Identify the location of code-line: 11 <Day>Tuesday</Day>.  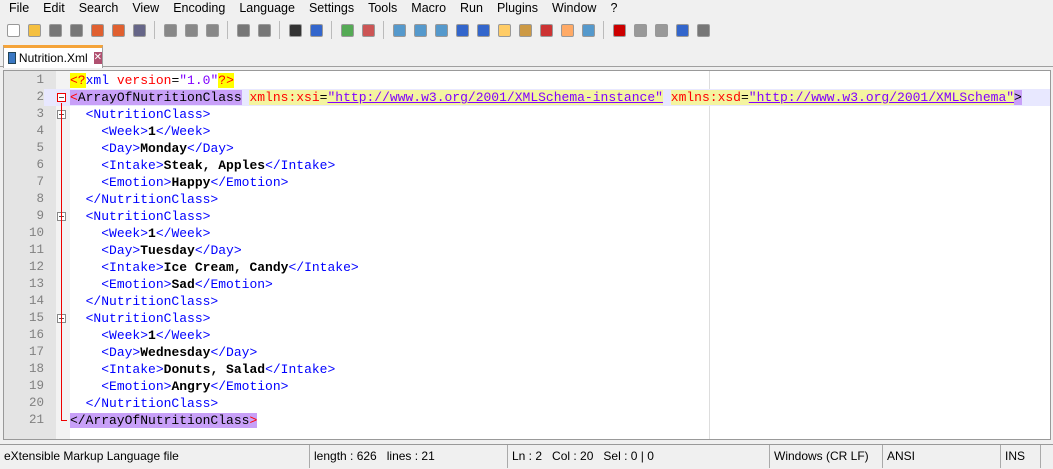
(527, 250).